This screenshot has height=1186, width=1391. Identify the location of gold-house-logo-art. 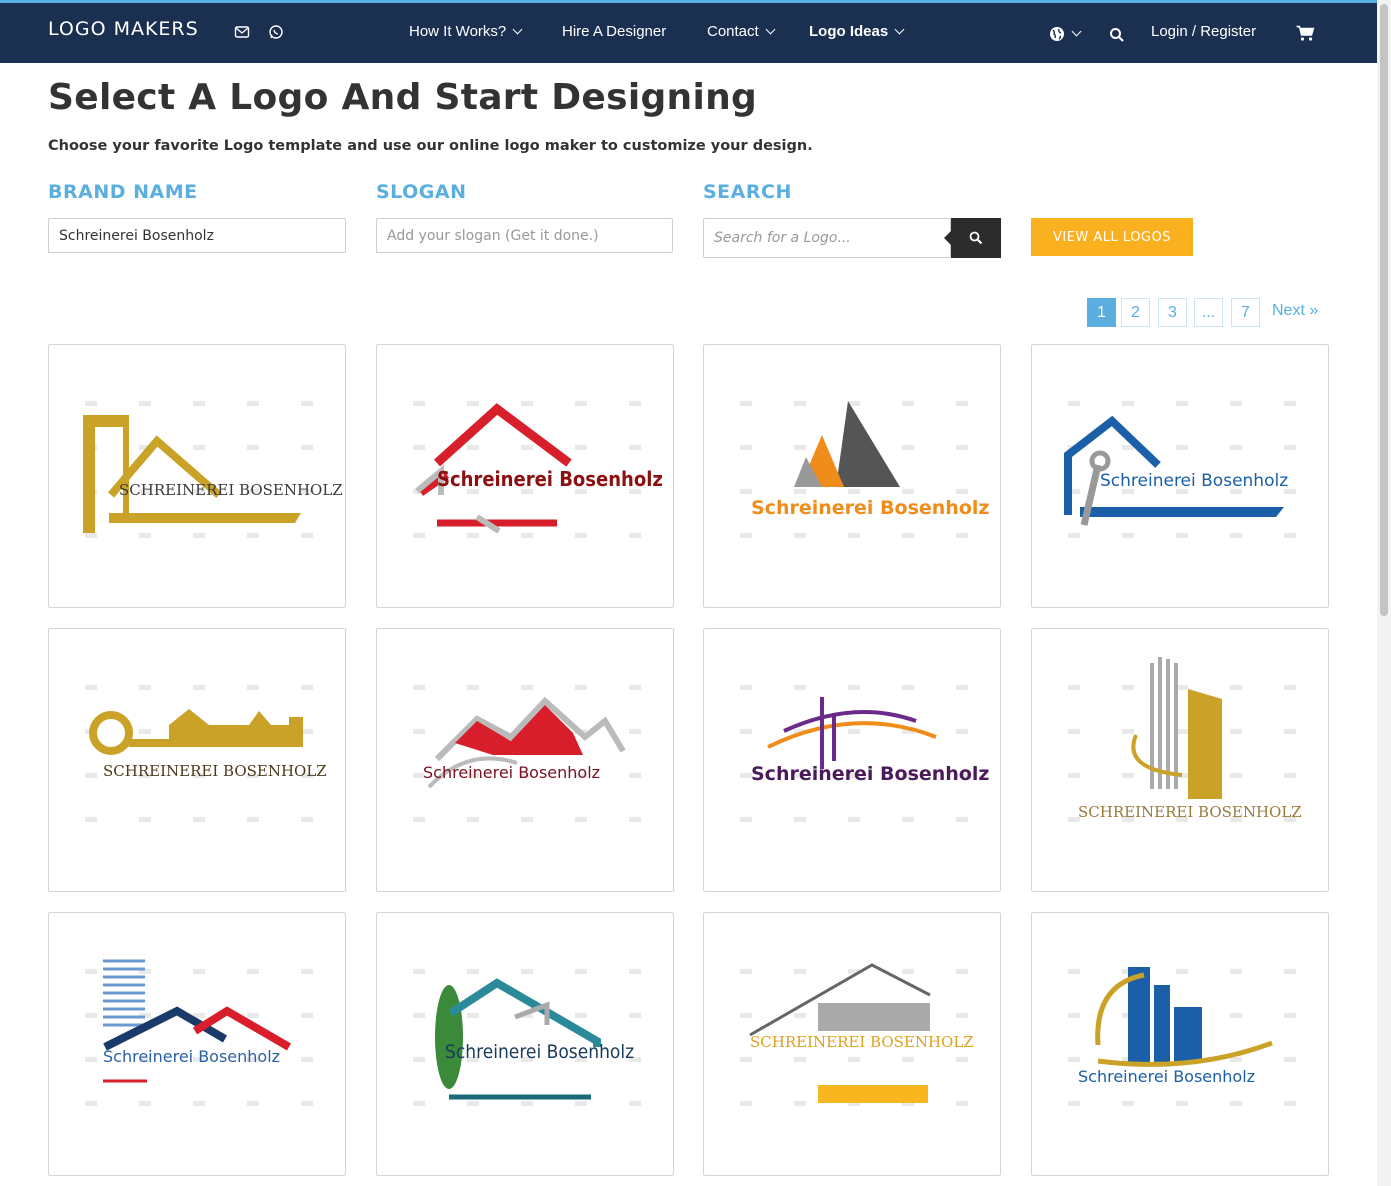
(192, 474).